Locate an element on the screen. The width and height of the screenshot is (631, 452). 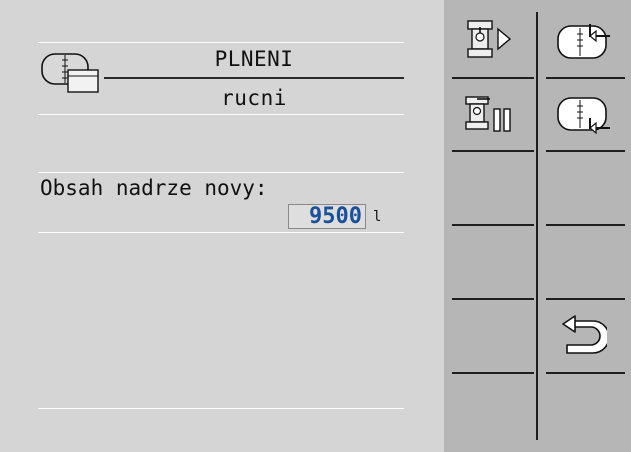
tank-with-panel-icon is located at coordinates (70, 73).